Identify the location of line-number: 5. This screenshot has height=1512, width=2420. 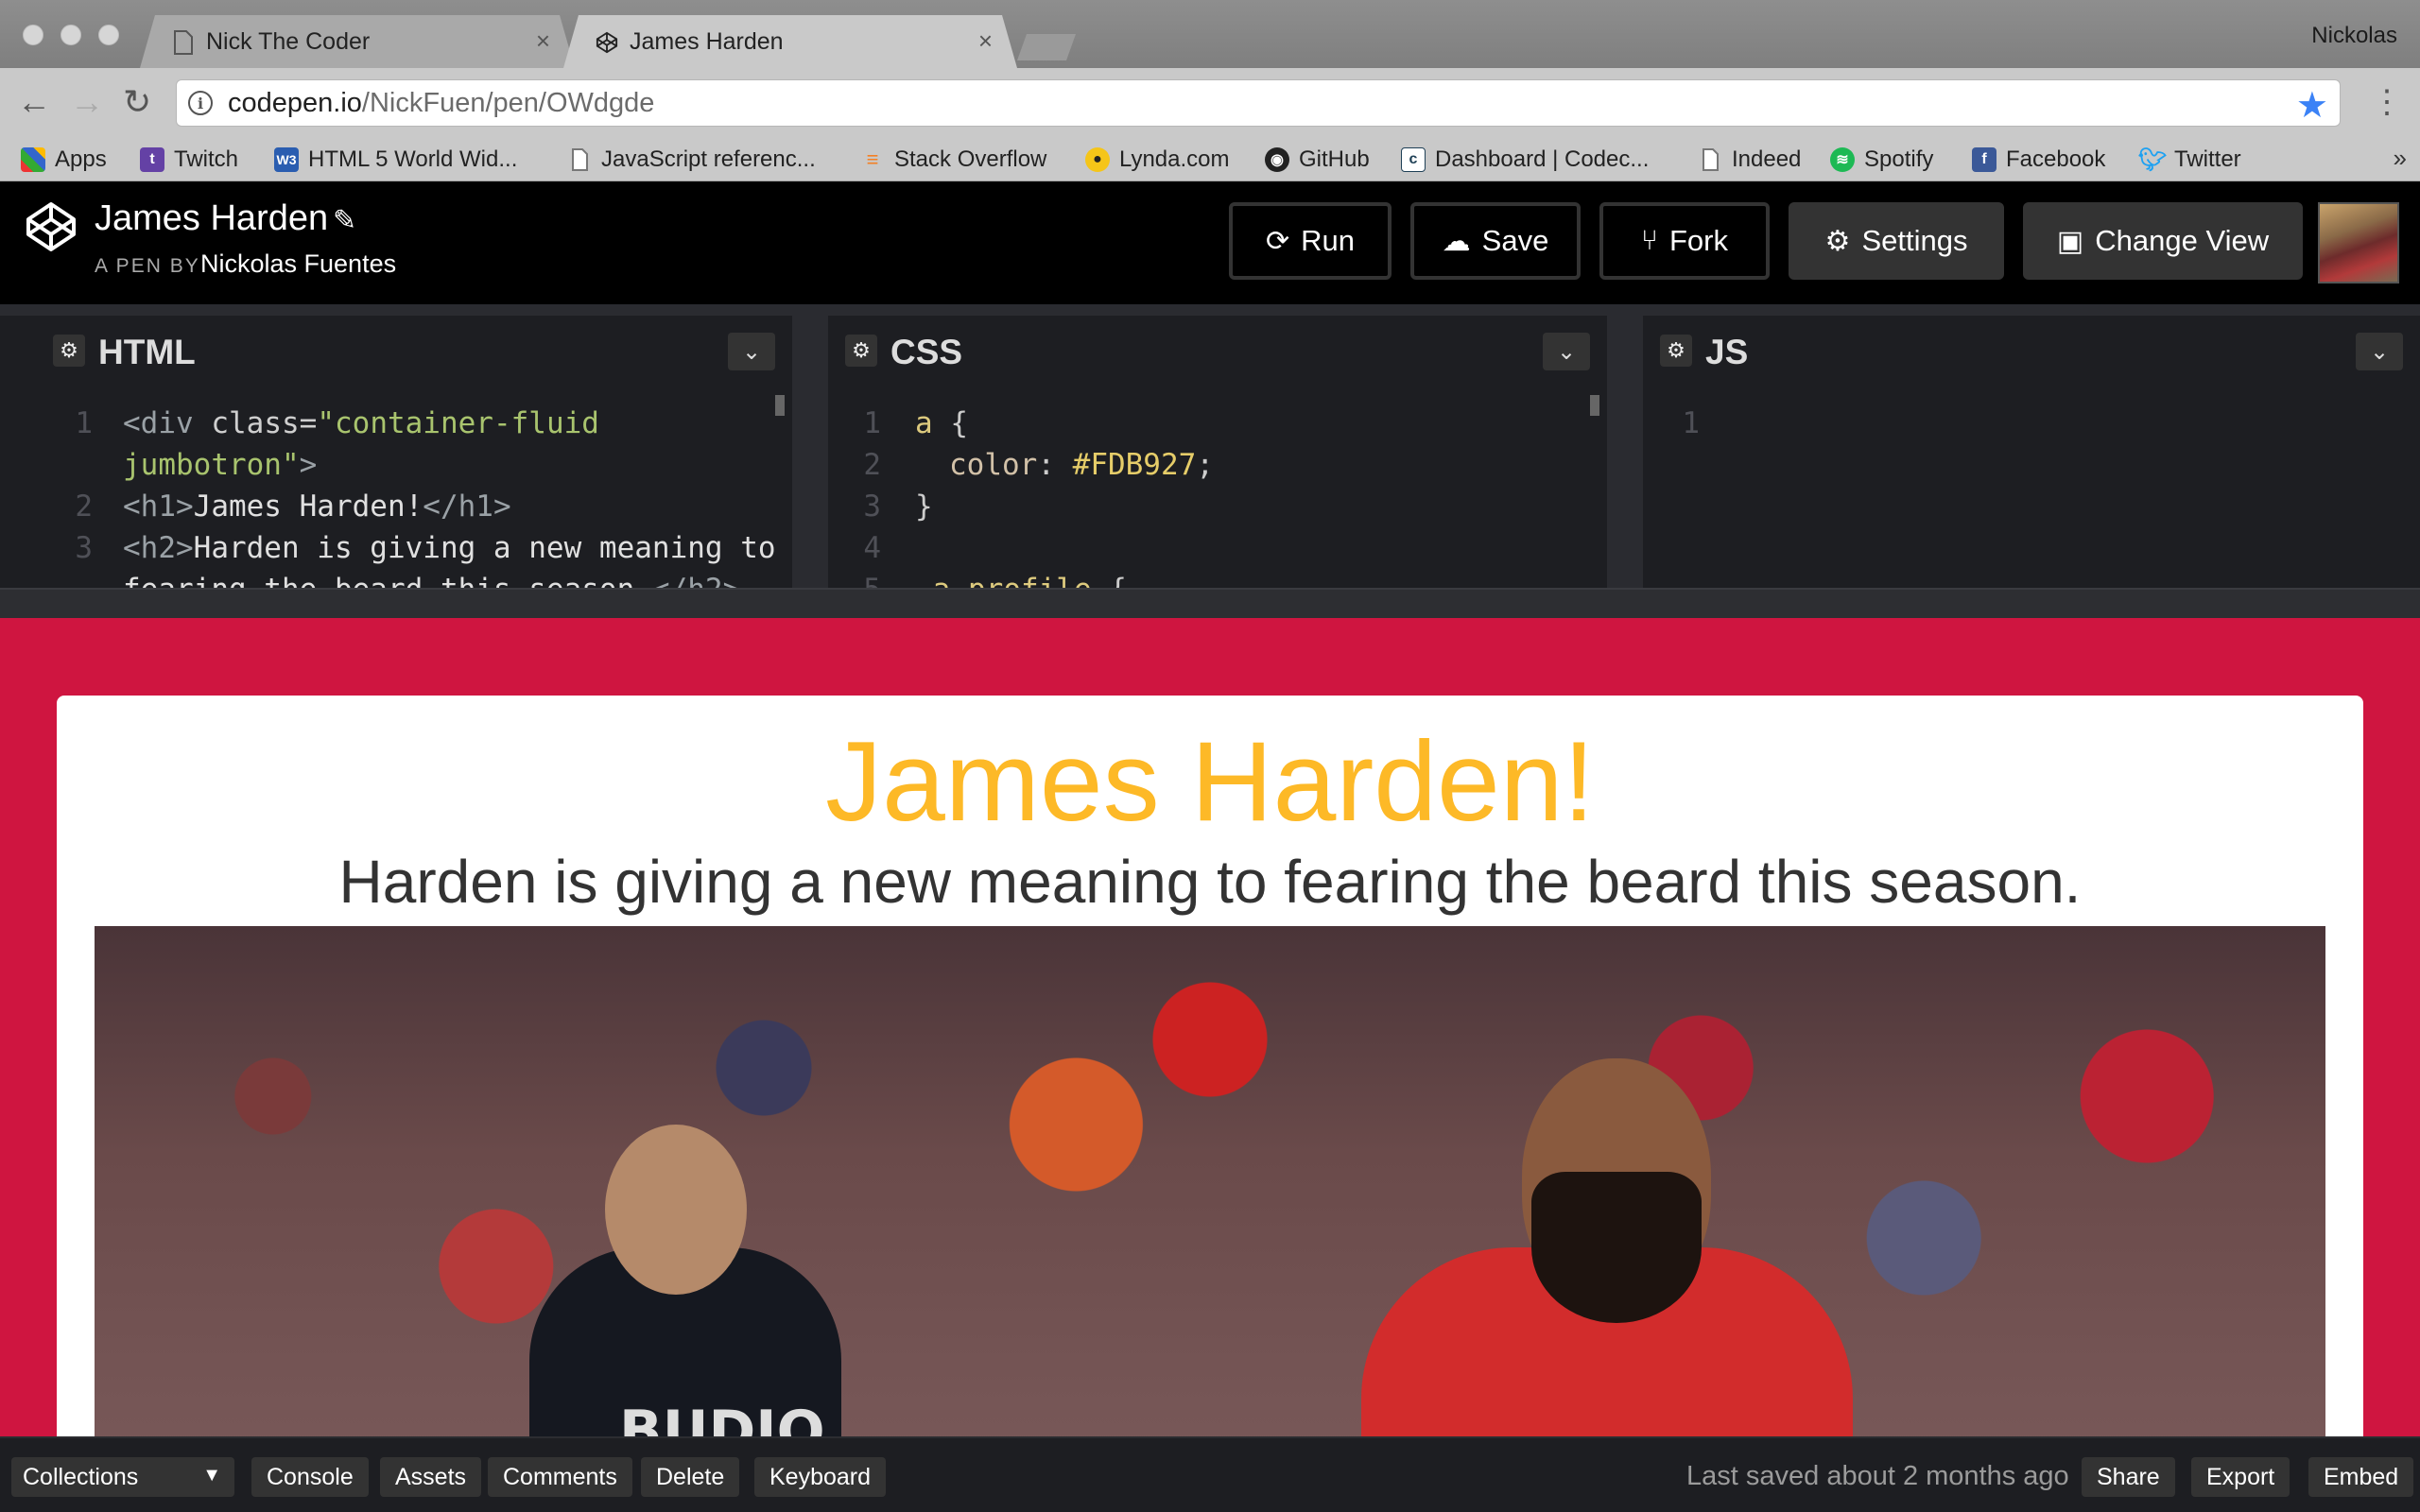
(854, 578).